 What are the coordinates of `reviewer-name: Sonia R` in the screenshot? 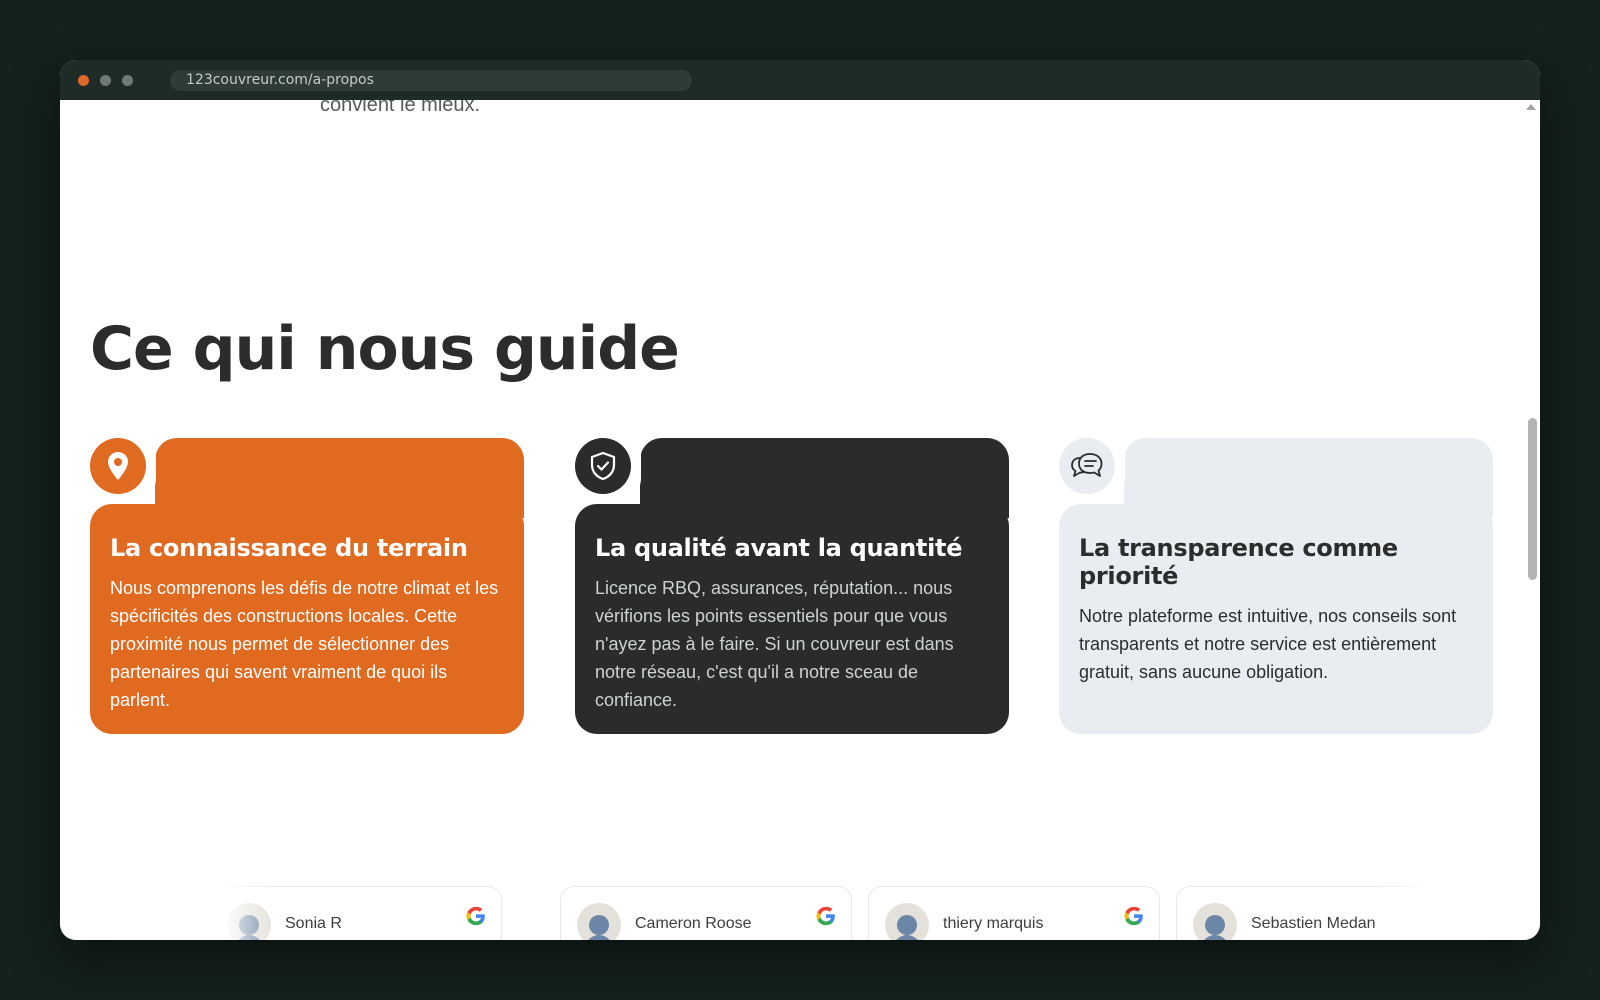 It's located at (313, 923).